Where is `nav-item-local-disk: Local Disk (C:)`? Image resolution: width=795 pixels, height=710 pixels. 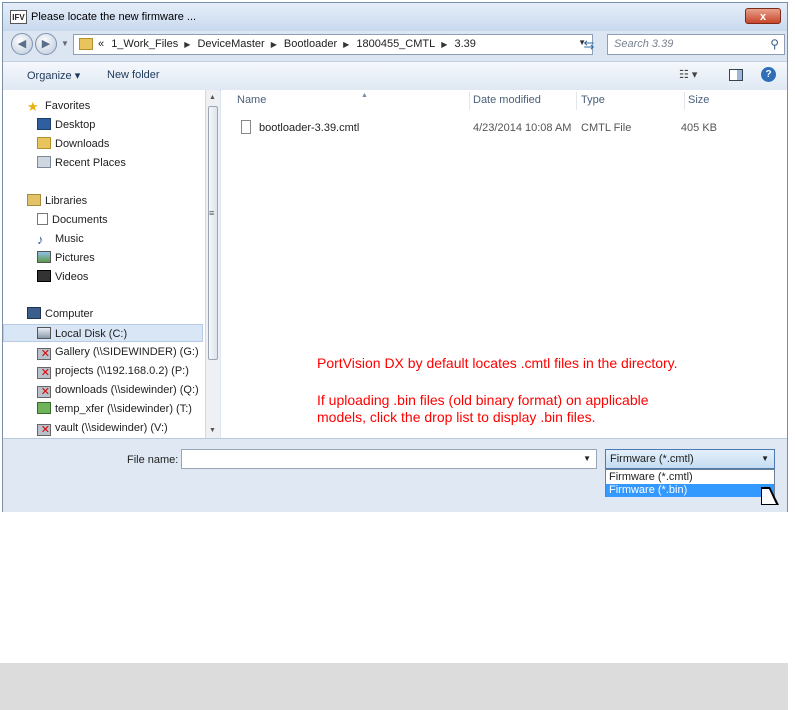 nav-item-local-disk: Local Disk (C:) is located at coordinates (103, 333).